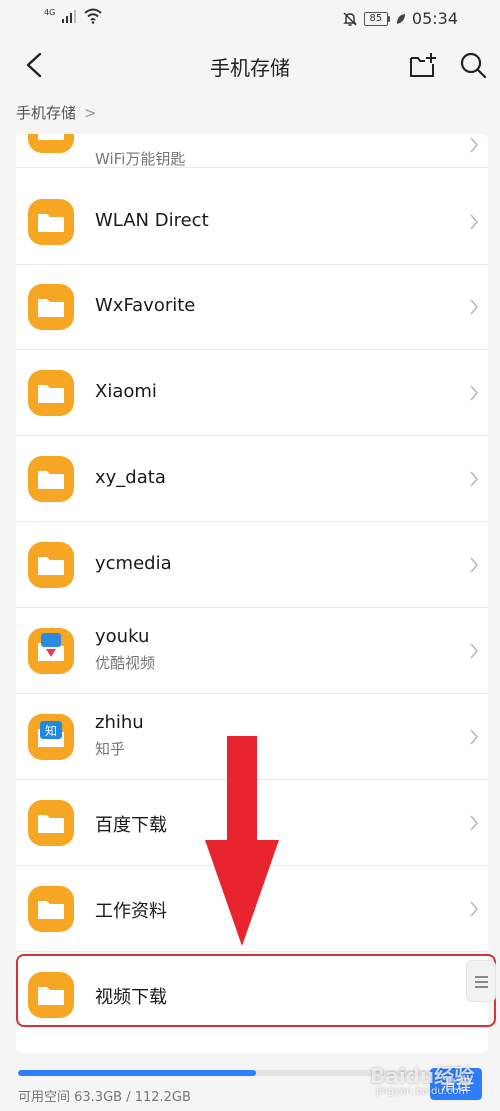 The image size is (500, 1111). What do you see at coordinates (252, 151) in the screenshot?
I see `list-item: WiFi万能钥匙` at bounding box center [252, 151].